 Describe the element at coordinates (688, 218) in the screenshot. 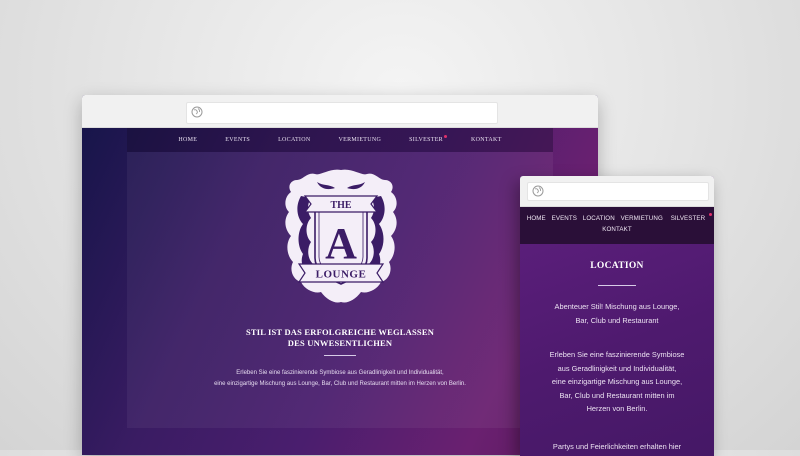

I see `mobile-nav-item-silvester-label: SILVESTER` at that location.